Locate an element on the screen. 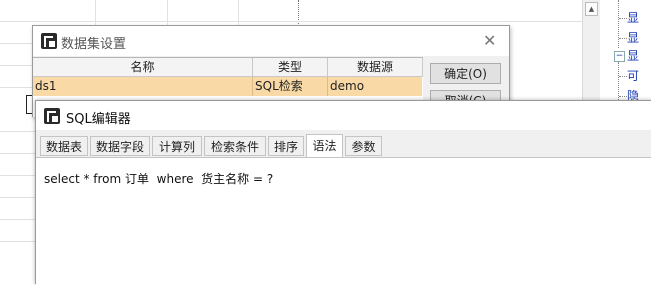 This screenshot has height=285, width=651. cell-source: demo is located at coordinates (375, 86).